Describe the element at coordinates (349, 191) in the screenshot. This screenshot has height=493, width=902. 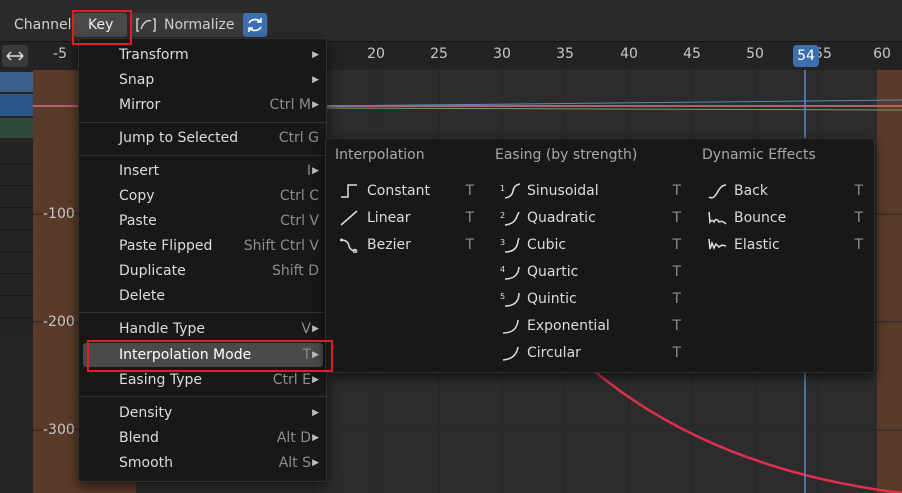
I see `constant-icon` at that location.